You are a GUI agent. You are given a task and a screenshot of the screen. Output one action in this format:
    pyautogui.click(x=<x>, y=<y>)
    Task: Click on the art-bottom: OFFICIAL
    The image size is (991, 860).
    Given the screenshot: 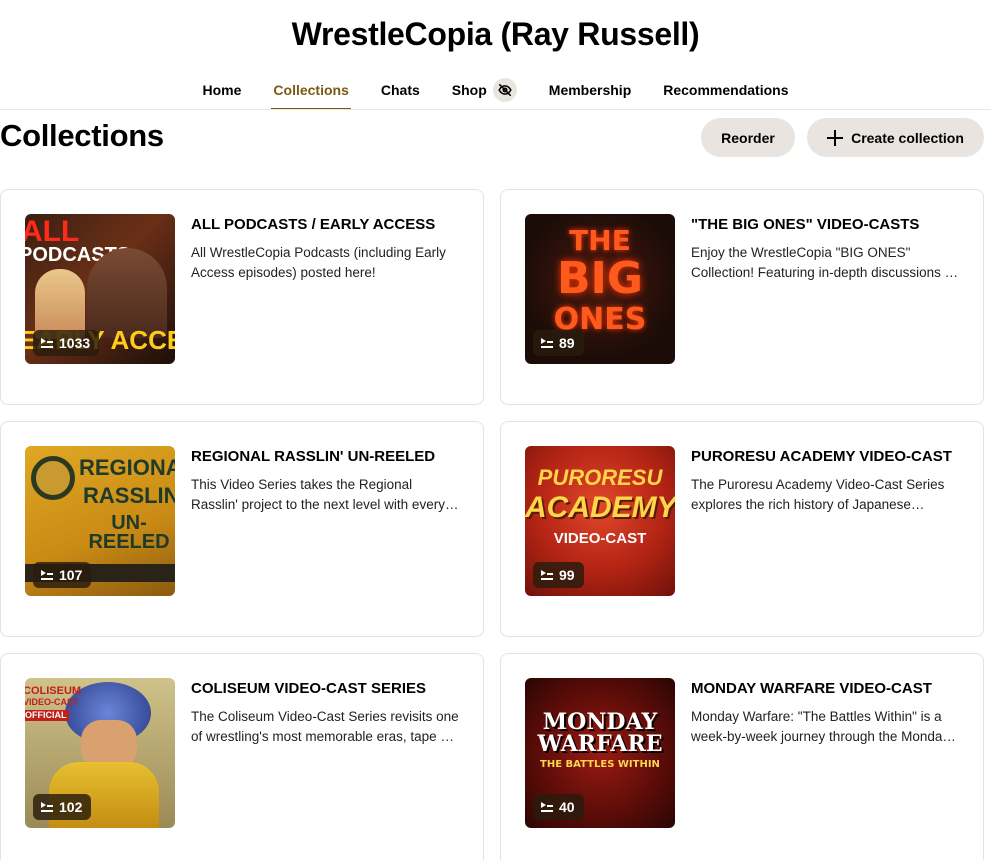 What is the action you would take?
    pyautogui.click(x=47, y=715)
    